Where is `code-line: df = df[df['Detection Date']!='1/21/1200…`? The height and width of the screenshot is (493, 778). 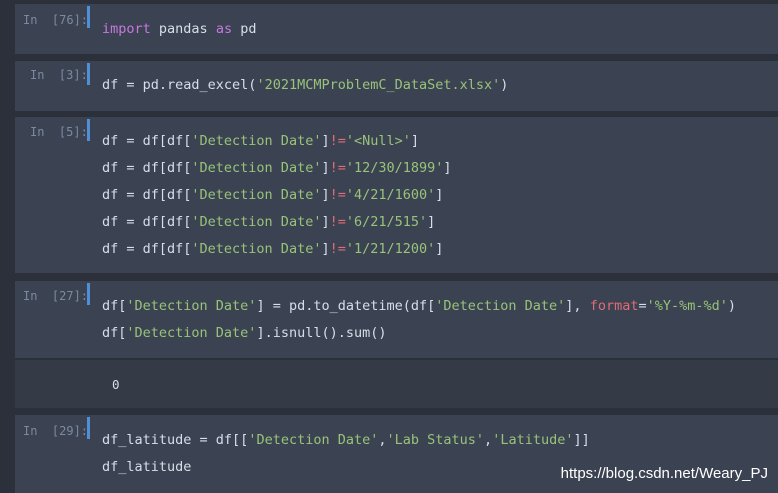
code-line: df = df[df['Detection Date']!='1/21/1200… is located at coordinates (272, 249).